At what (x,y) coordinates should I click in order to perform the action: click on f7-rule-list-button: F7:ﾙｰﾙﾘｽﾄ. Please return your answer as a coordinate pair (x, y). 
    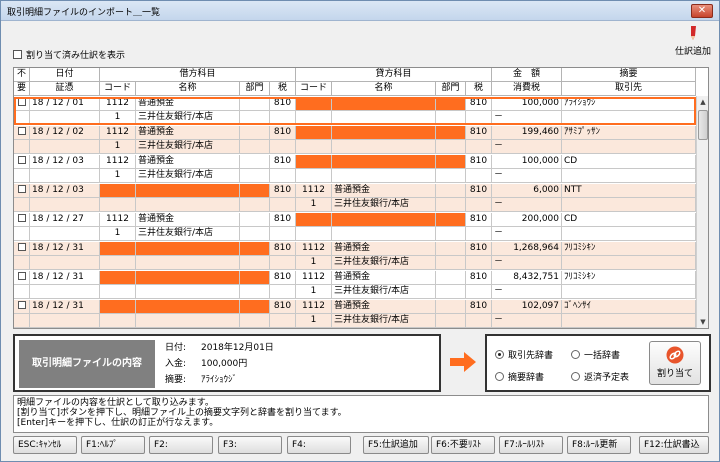
    Looking at the image, I should click on (531, 445).